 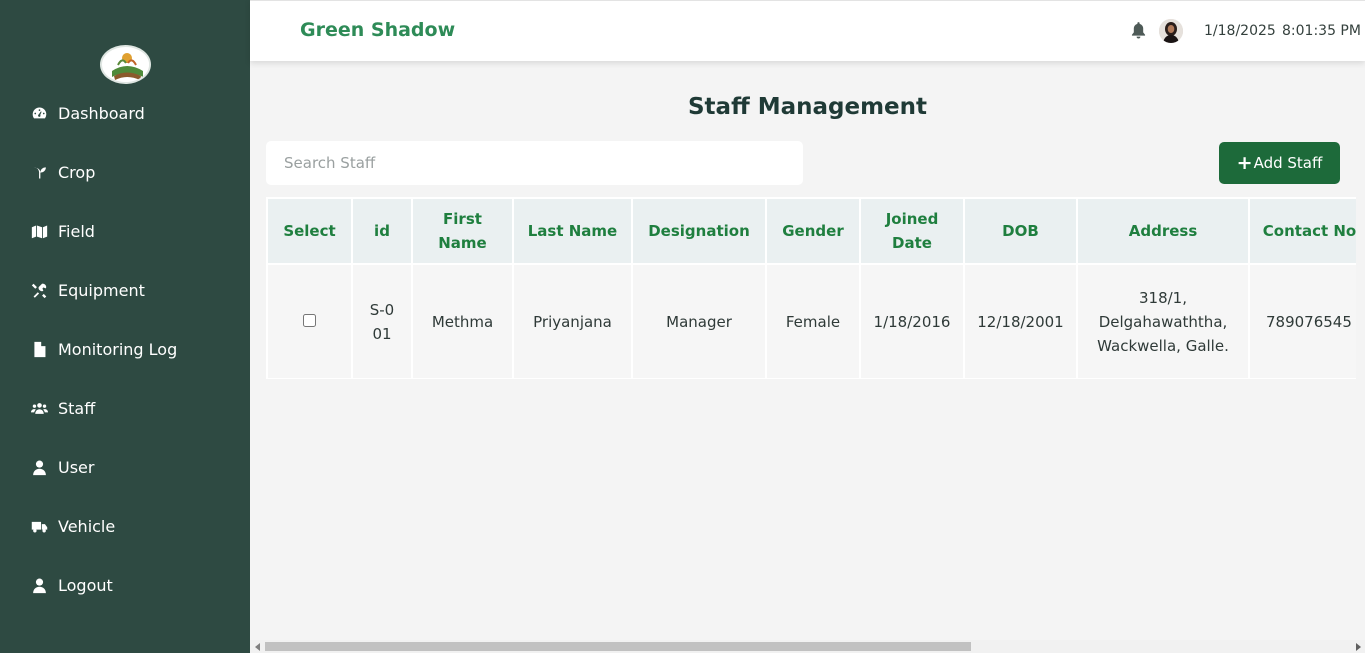 I want to click on sidebar-item-vehicle: Vehicle, so click(x=125, y=526).